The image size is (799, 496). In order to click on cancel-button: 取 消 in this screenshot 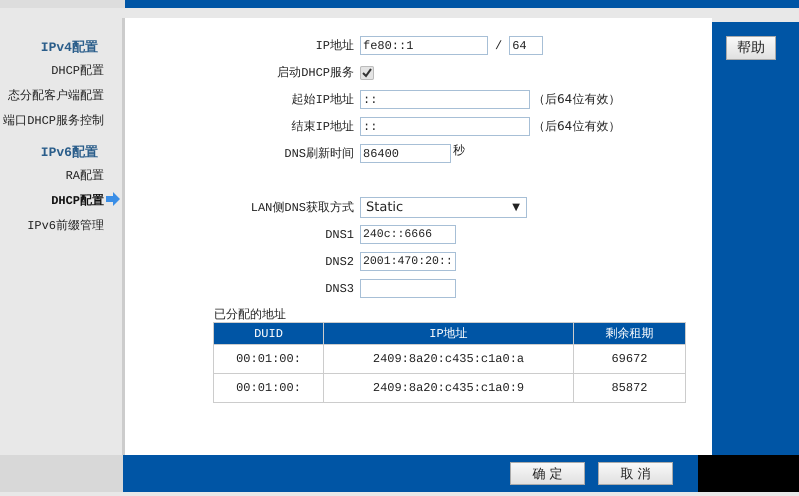, I will do `click(635, 473)`.